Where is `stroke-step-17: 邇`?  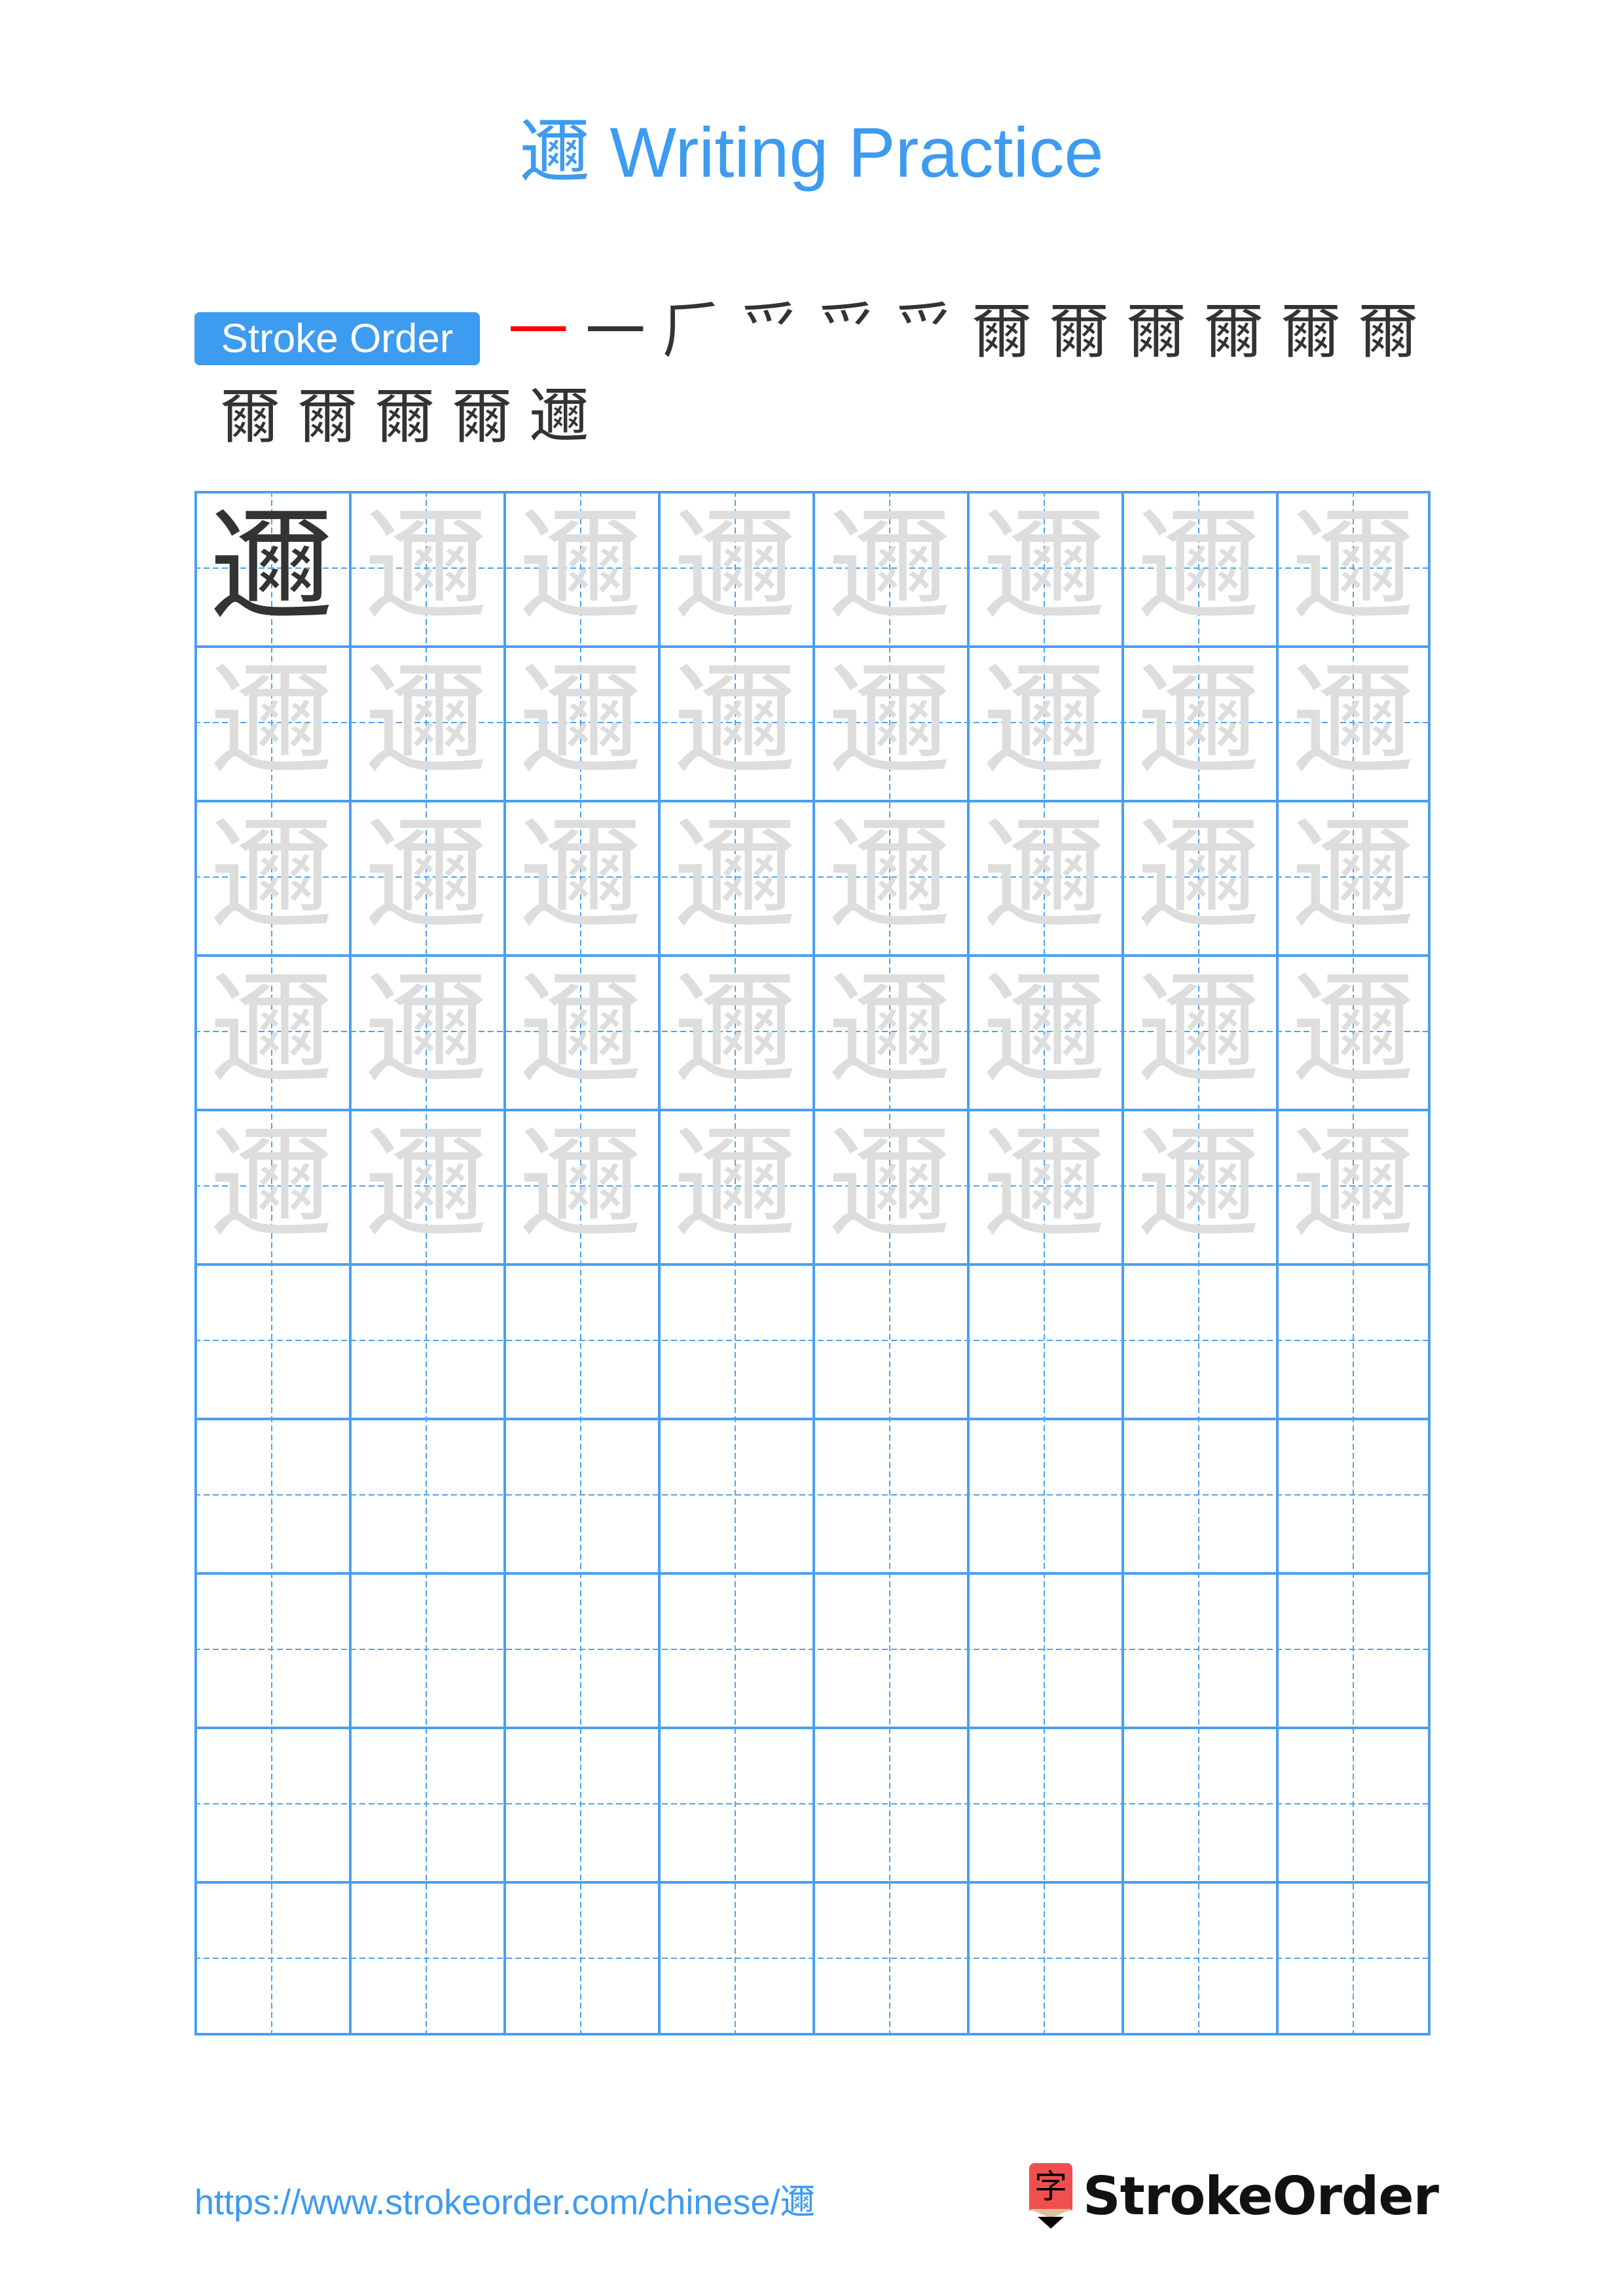
stroke-step-17: 邇 is located at coordinates (559, 417).